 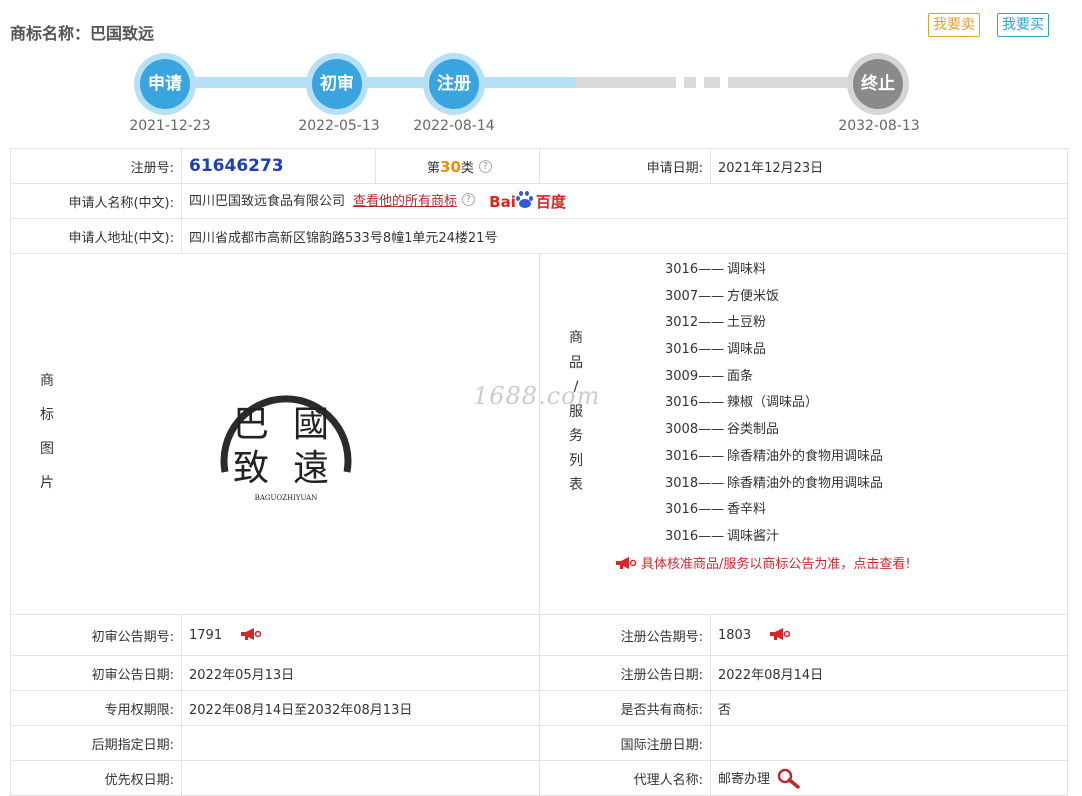 What do you see at coordinates (47, 432) in the screenshot?
I see `image-label-vertical: 商 标 图 片` at bounding box center [47, 432].